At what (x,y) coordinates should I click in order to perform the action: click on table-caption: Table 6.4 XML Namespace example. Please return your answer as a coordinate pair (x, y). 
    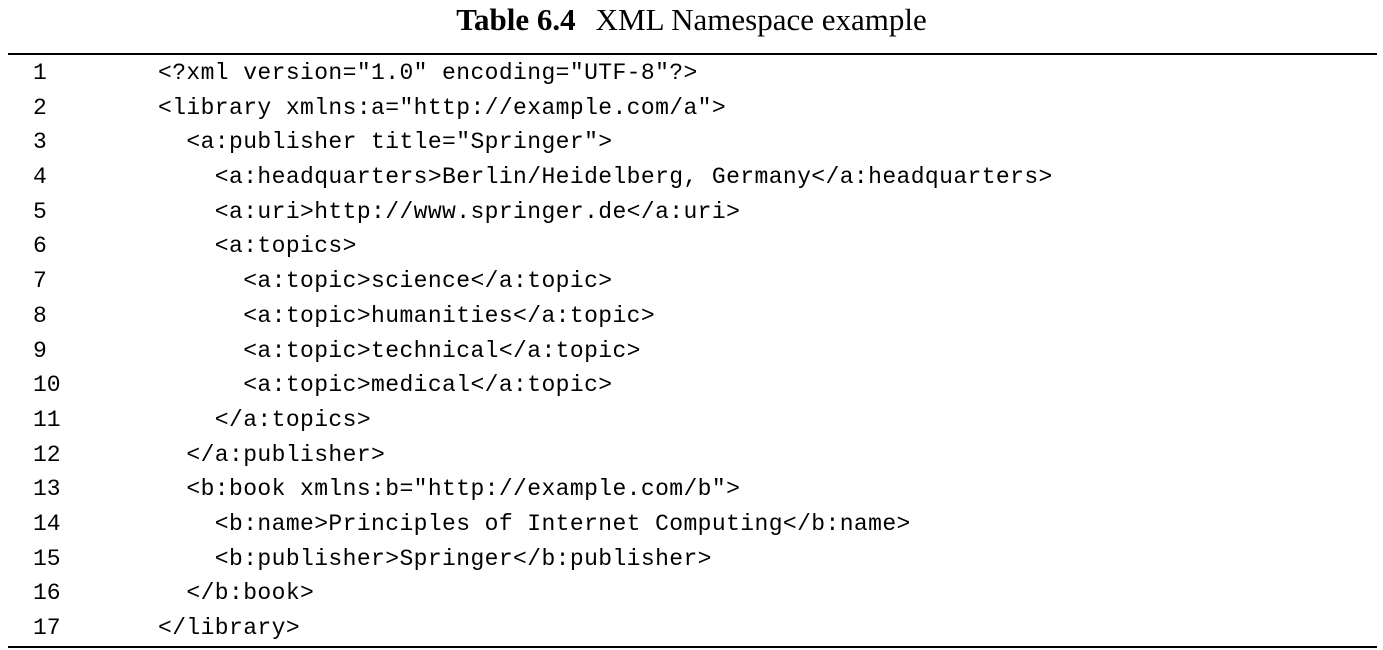
    Looking at the image, I should click on (691, 22).